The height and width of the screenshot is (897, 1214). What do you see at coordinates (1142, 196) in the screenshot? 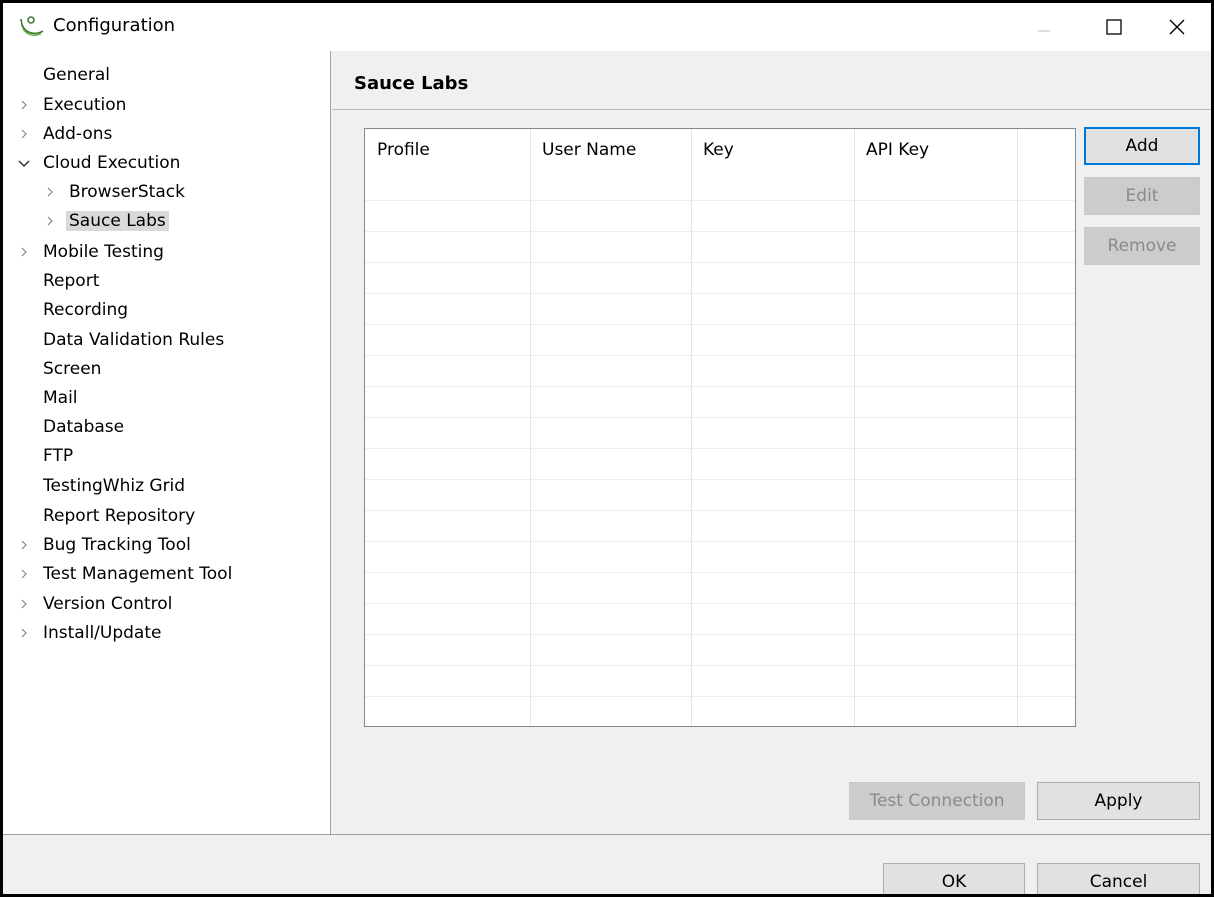
I see `edit-button: Edit` at bounding box center [1142, 196].